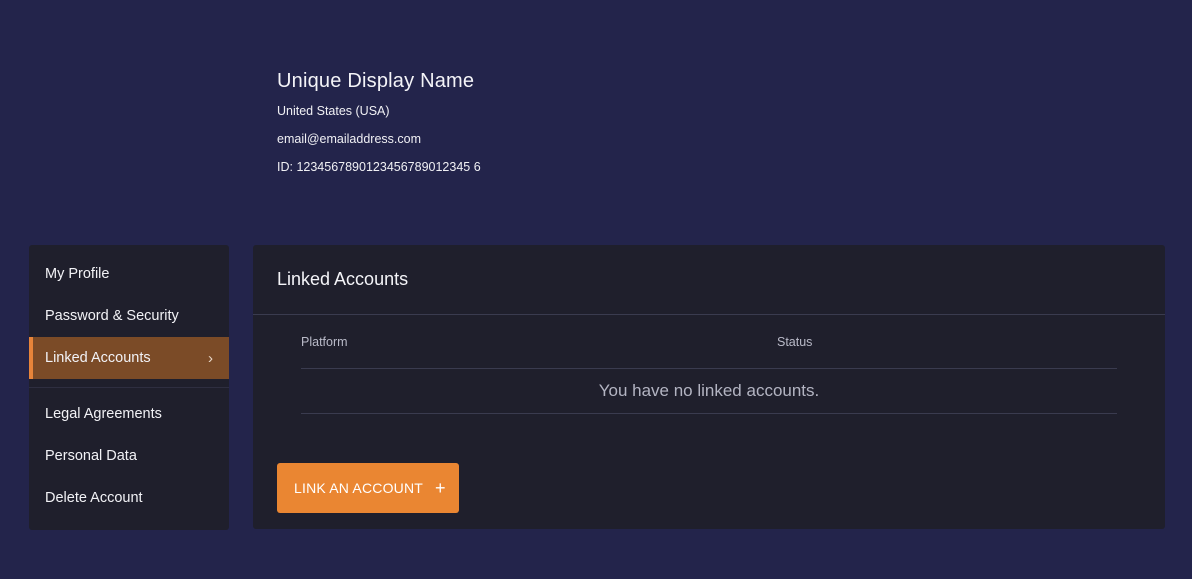 This screenshot has width=1192, height=579. Describe the element at coordinates (77, 274) in the screenshot. I see `sidebar-item-label: My Profile` at that location.